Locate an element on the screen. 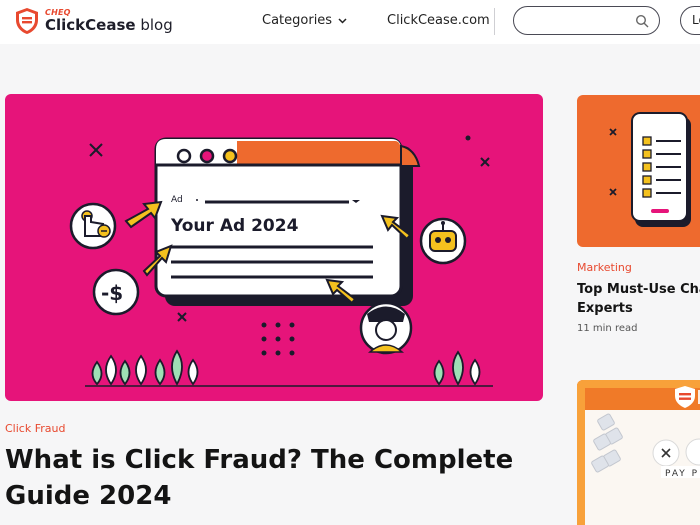  money-symbol: -$ is located at coordinates (112, 293).